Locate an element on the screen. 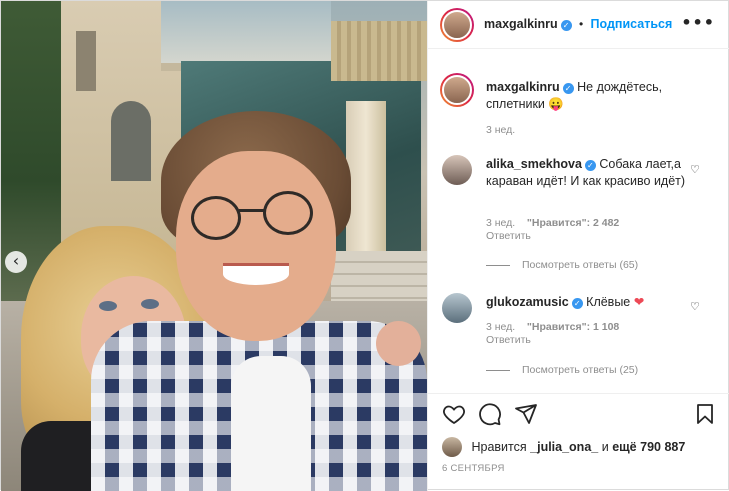 This screenshot has height=491, width=729. action-bar is located at coordinates (578, 414).